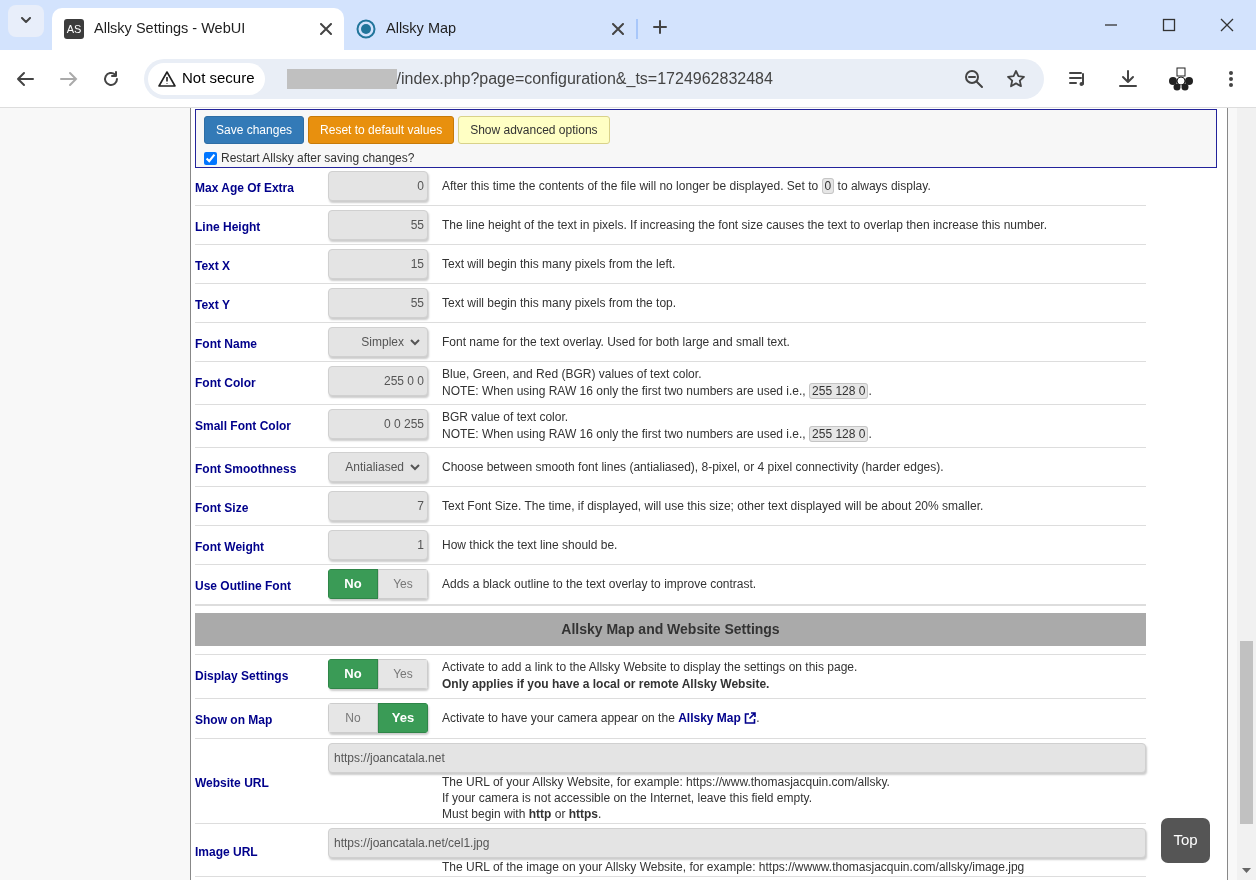 The image size is (1256, 880). I want to click on number-field: 7, so click(378, 506).